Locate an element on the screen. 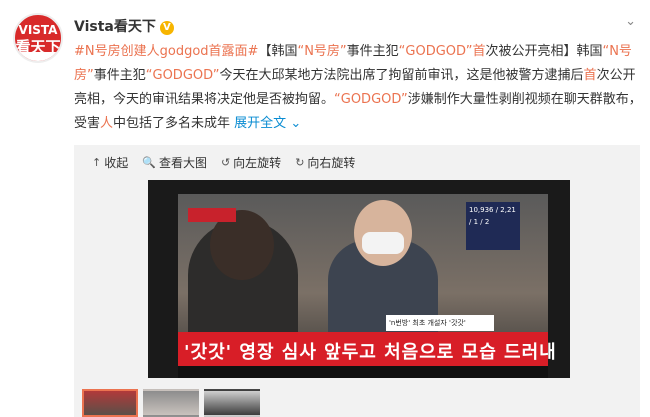  face-mask is located at coordinates (383, 243).